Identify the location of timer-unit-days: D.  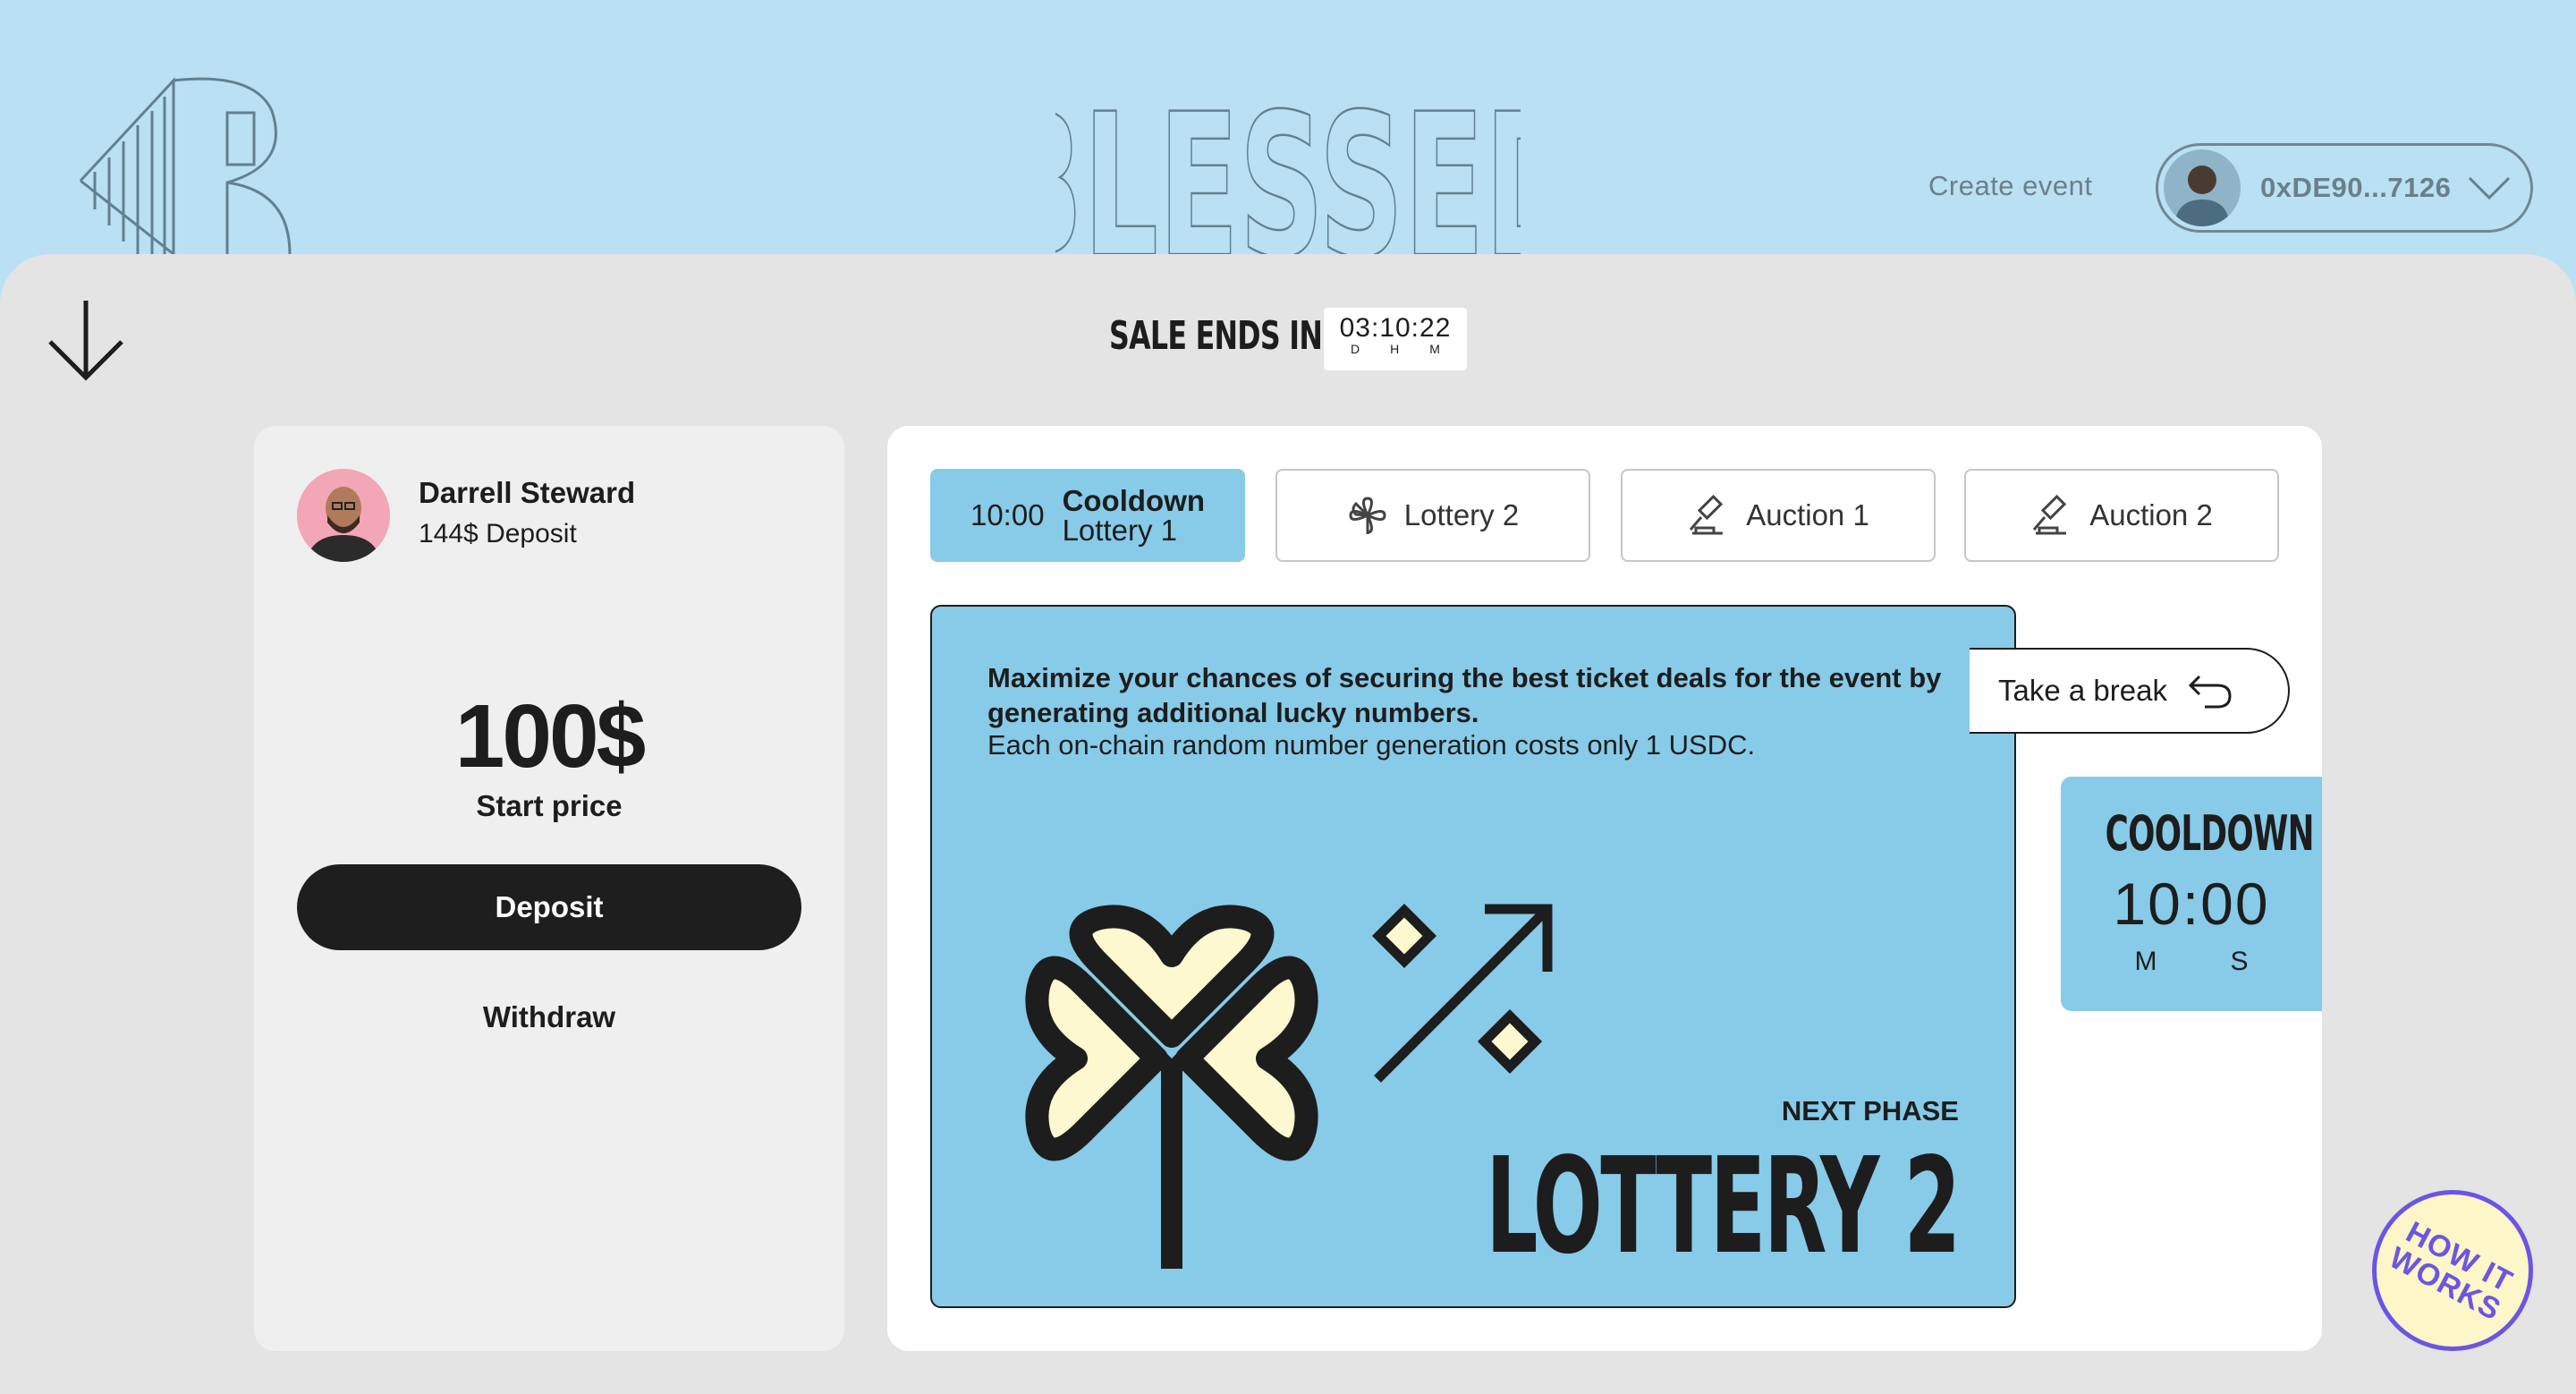
(1355, 349).